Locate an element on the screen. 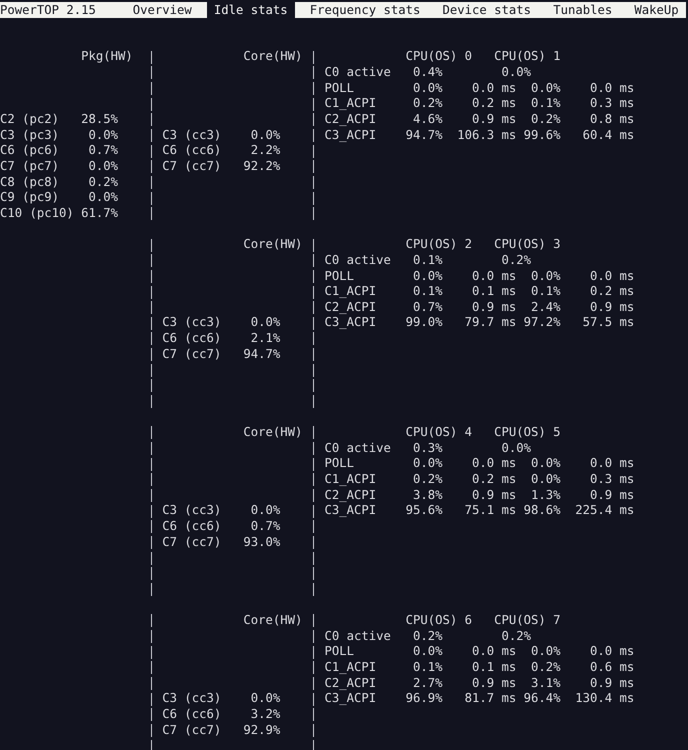 The width and height of the screenshot is (688, 750). average-time: 75.1 ms is located at coordinates (490, 511).